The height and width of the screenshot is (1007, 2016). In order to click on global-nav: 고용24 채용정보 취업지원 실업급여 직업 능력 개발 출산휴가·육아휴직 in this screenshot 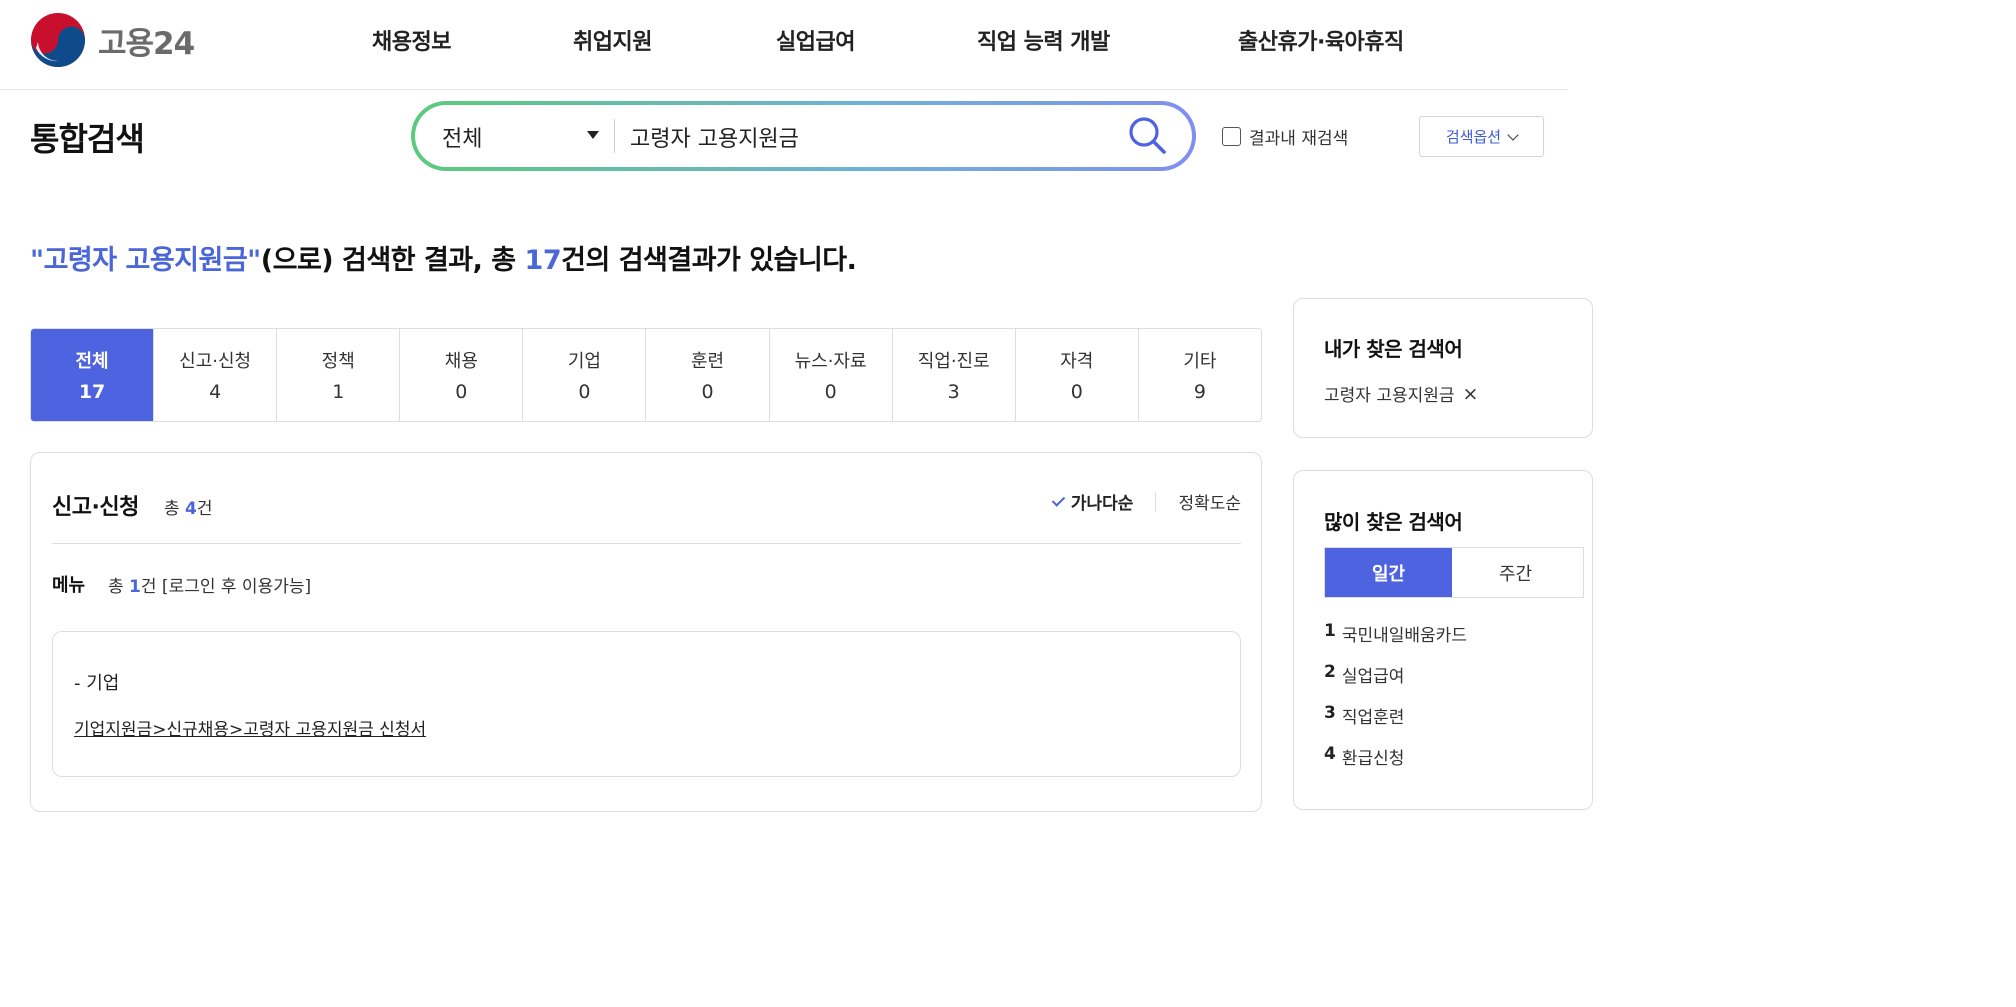, I will do `click(784, 45)`.